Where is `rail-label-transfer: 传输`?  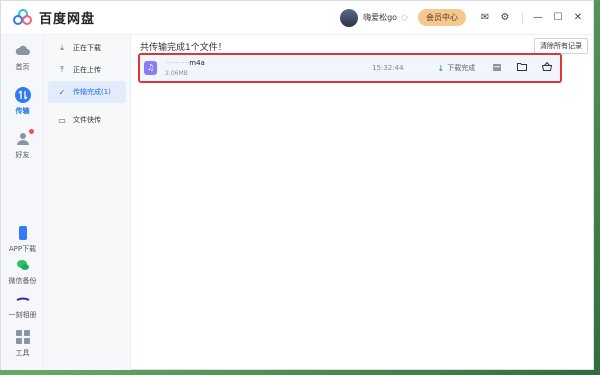 rail-label-transfer: 传输 is located at coordinates (22, 111).